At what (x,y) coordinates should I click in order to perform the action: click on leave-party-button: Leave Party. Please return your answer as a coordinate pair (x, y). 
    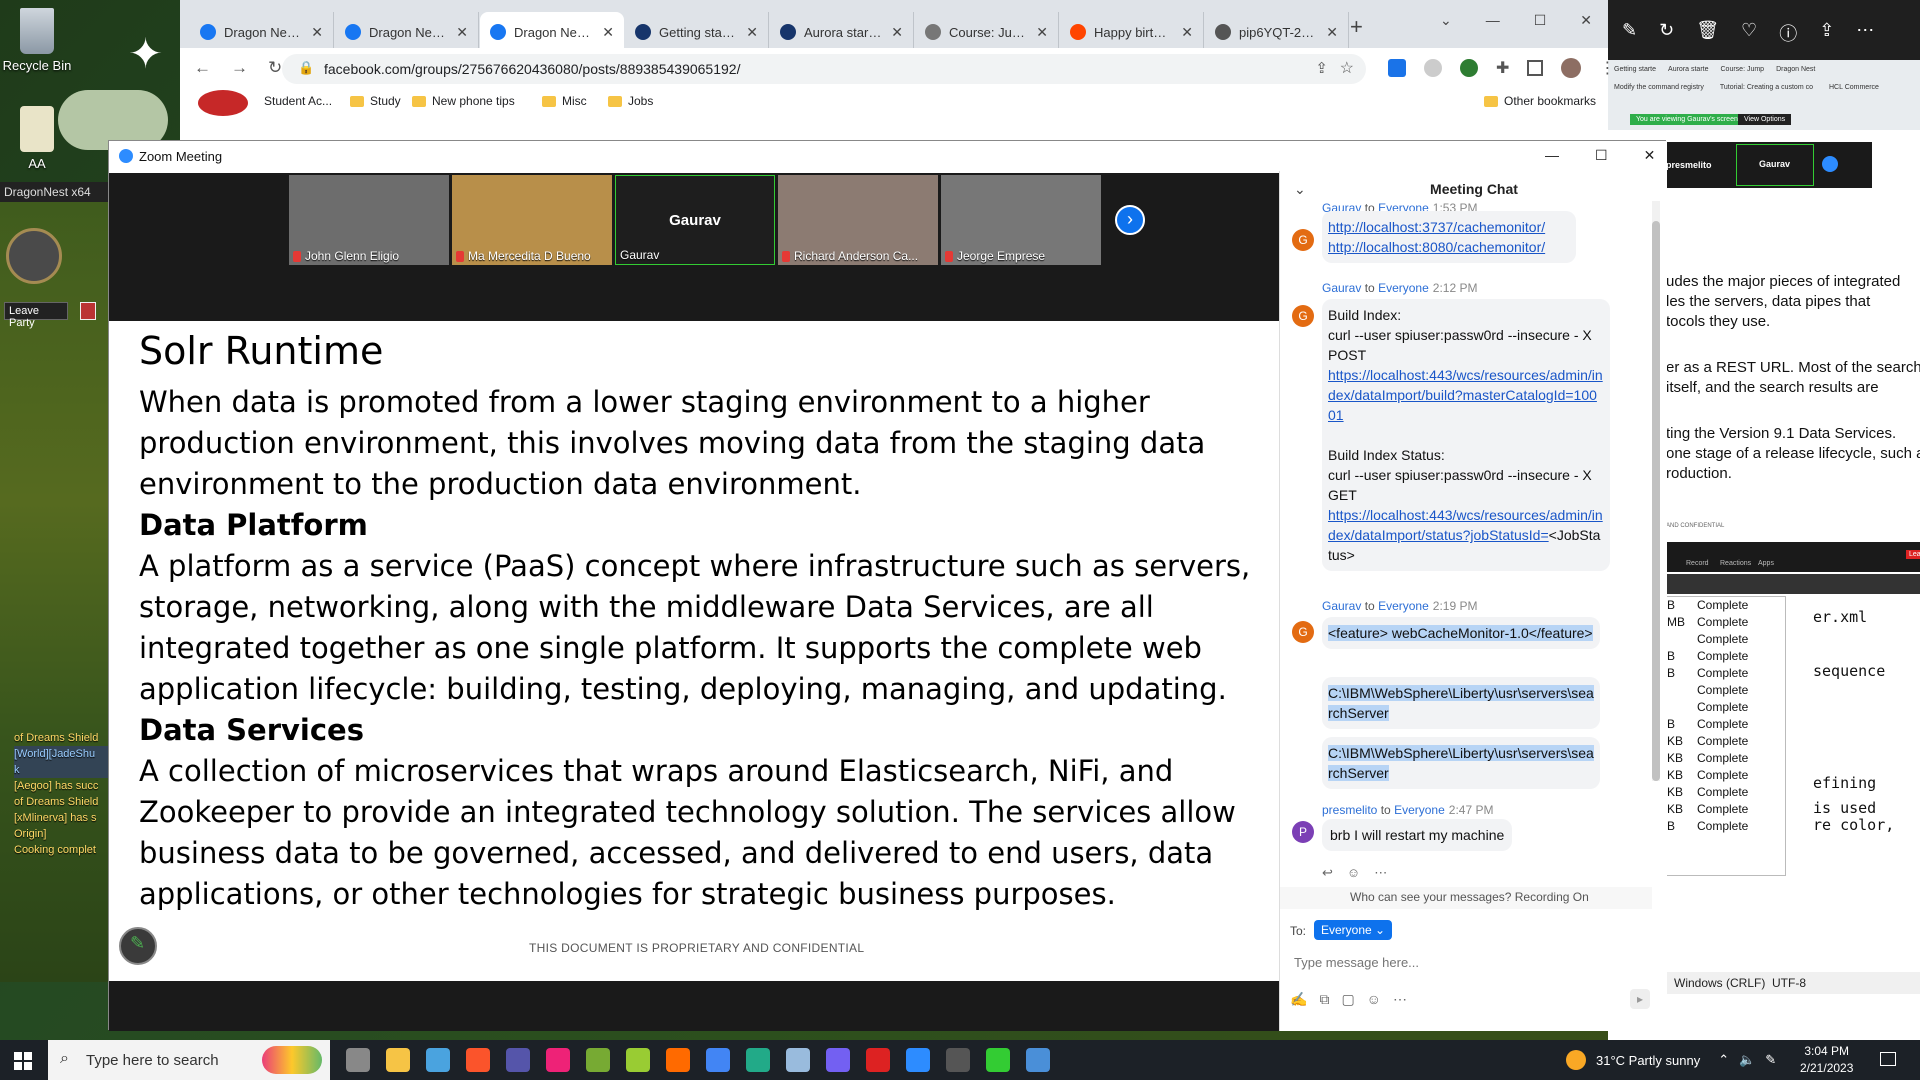
    Looking at the image, I should click on (36, 315).